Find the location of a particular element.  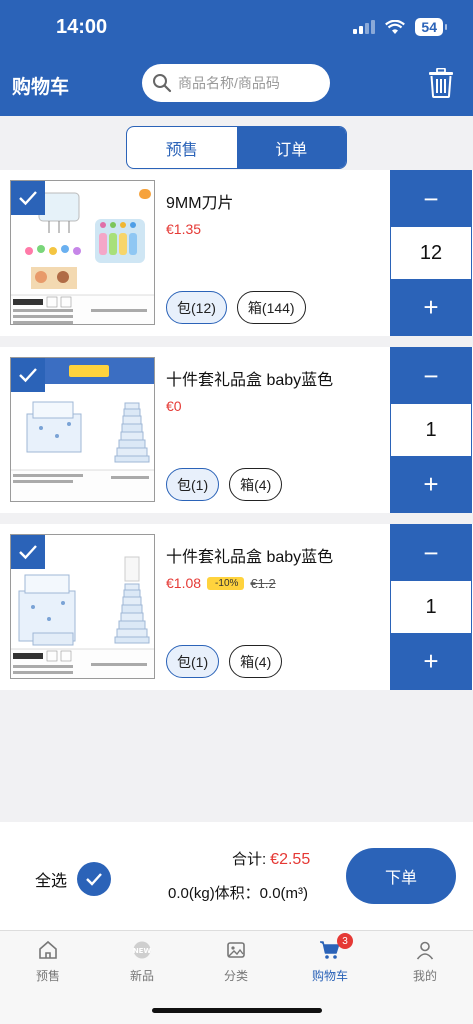

price-value: €0 is located at coordinates (174, 406).